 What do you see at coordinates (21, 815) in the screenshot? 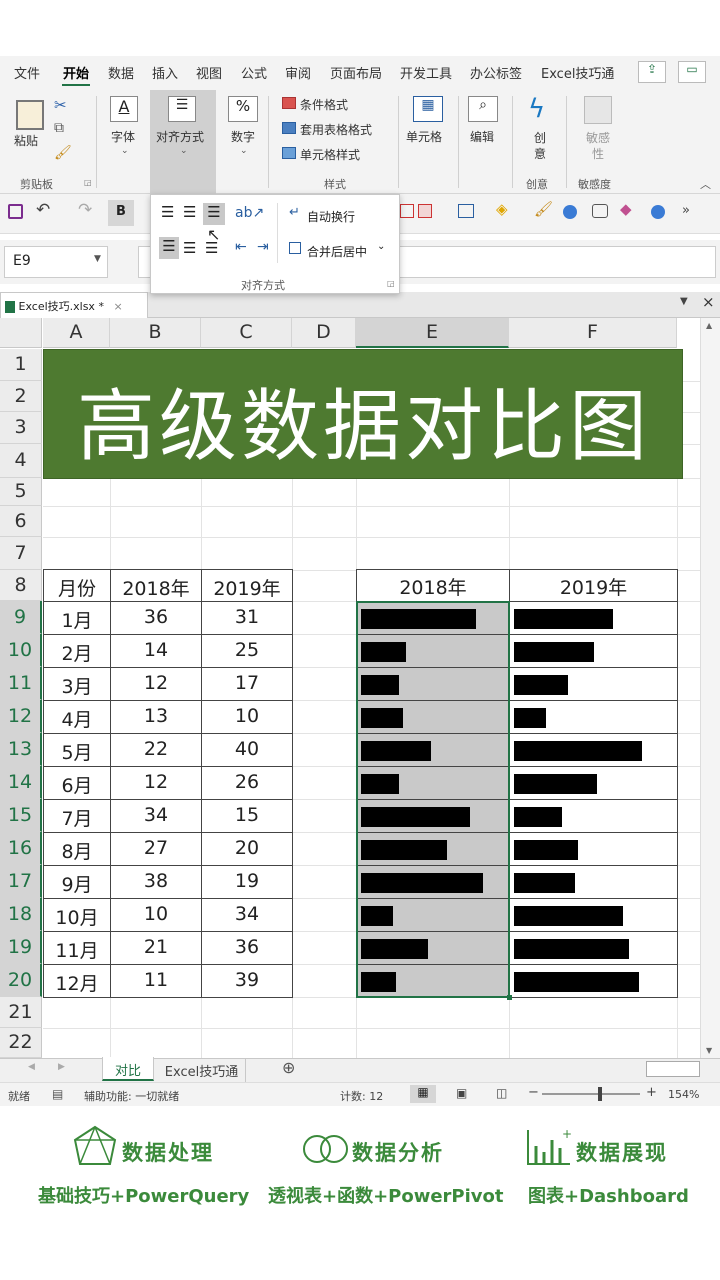
I see `row-header-15: 15` at bounding box center [21, 815].